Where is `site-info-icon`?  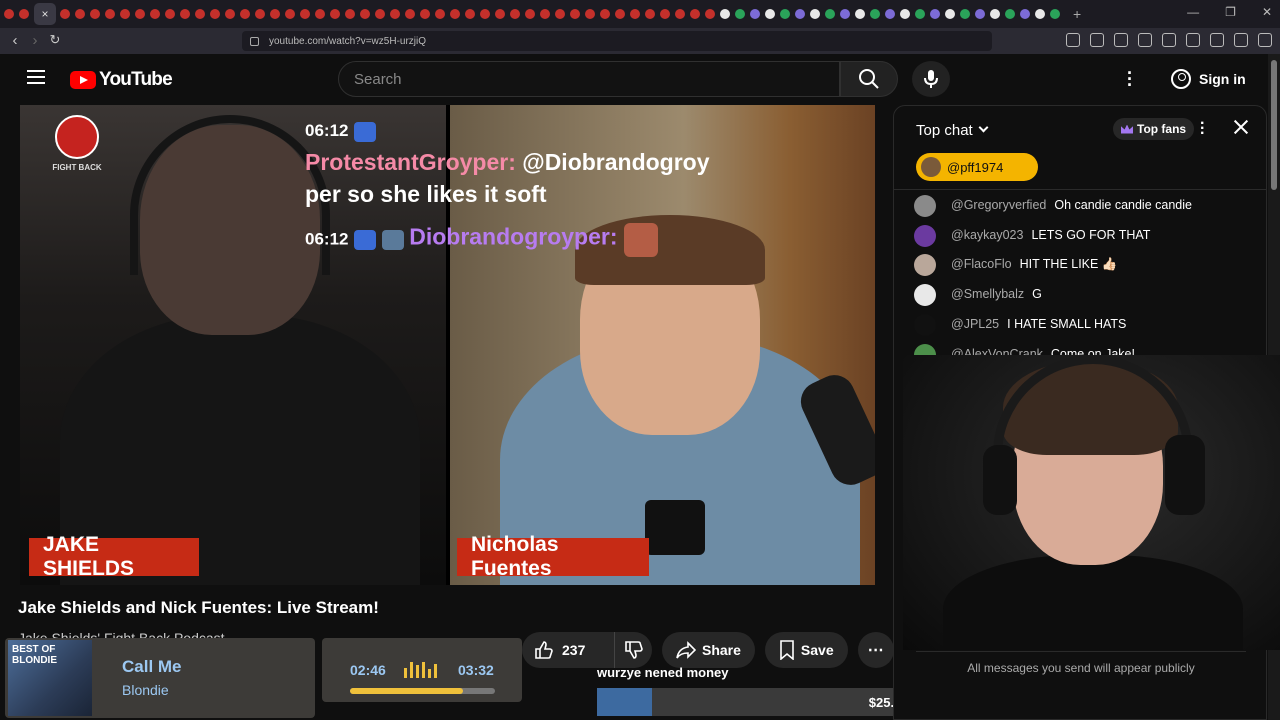 site-info-icon is located at coordinates (254, 41).